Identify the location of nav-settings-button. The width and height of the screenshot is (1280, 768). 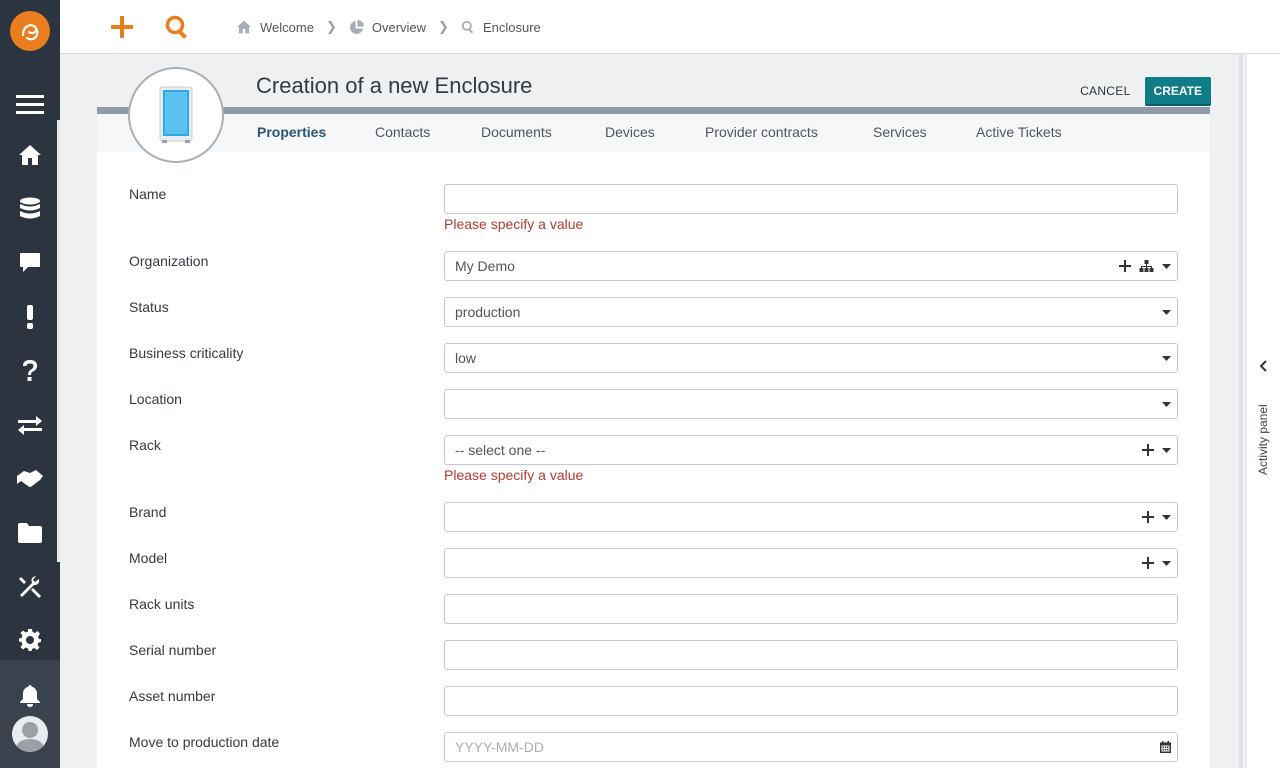
(30, 640).